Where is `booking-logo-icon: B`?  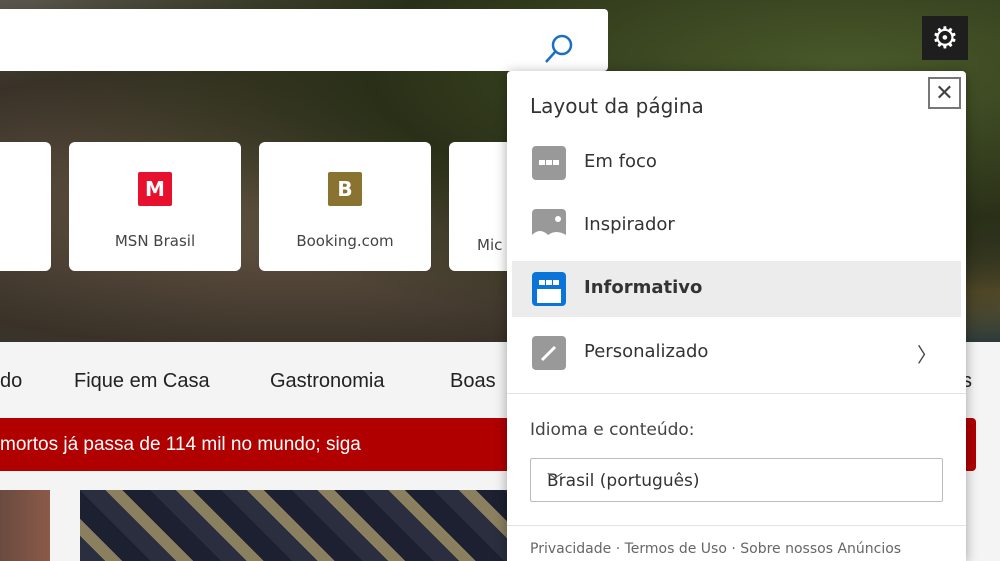
booking-logo-icon: B is located at coordinates (345, 189).